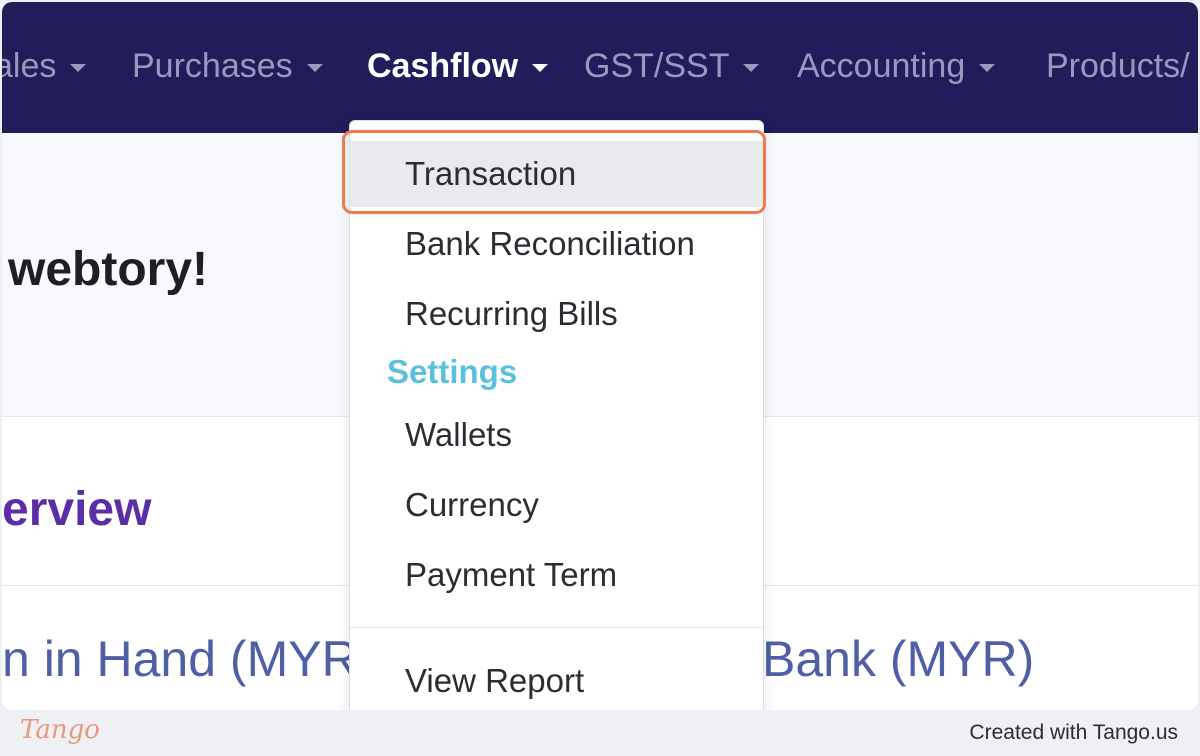 The height and width of the screenshot is (756, 1200). Describe the element at coordinates (511, 313) in the screenshot. I see `menu-item-label: Recurring Bills` at that location.